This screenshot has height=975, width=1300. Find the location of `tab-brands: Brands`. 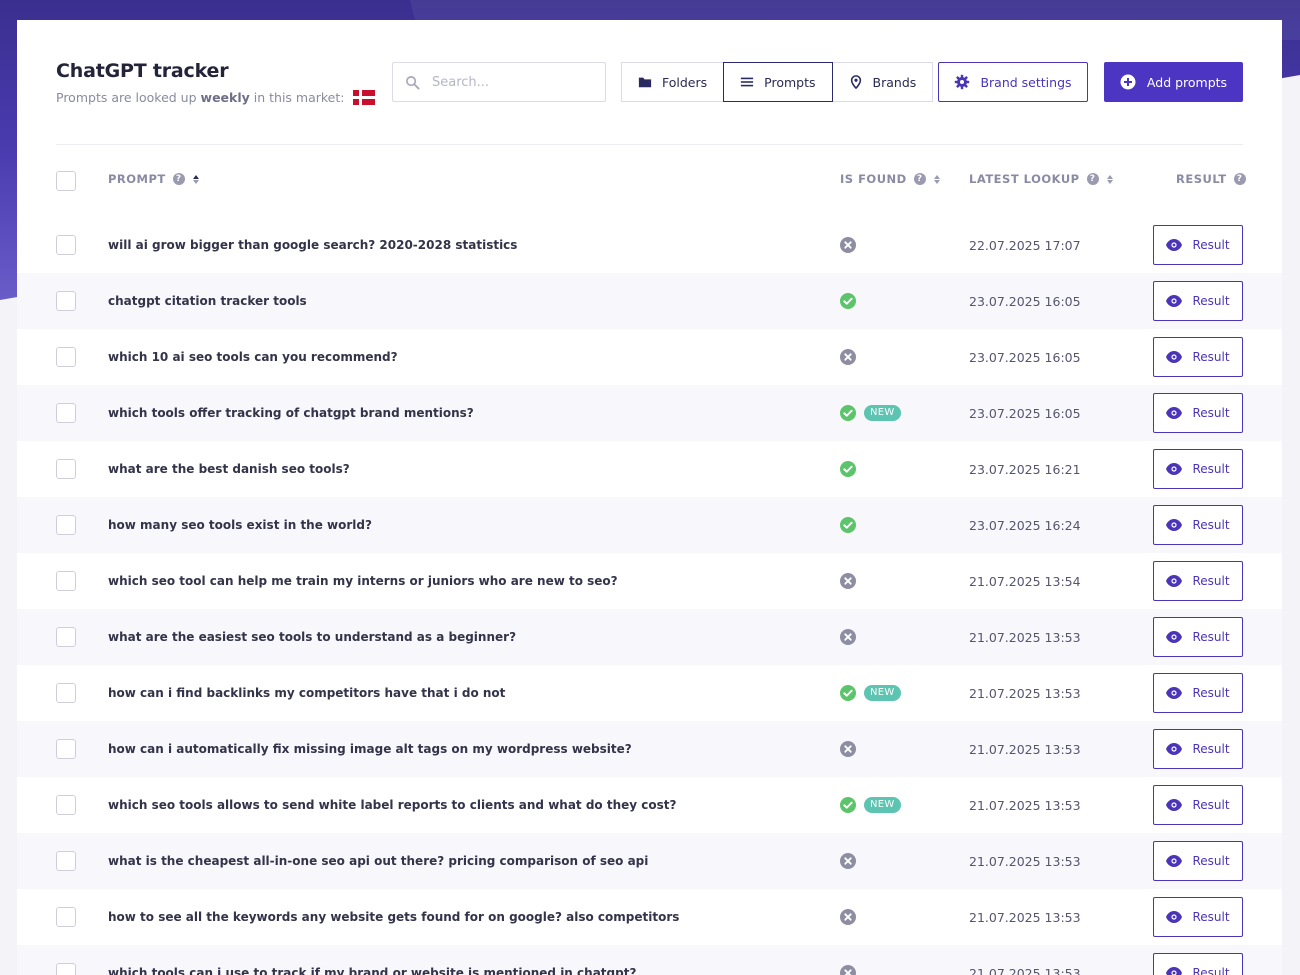

tab-brands: Brands is located at coordinates (882, 82).